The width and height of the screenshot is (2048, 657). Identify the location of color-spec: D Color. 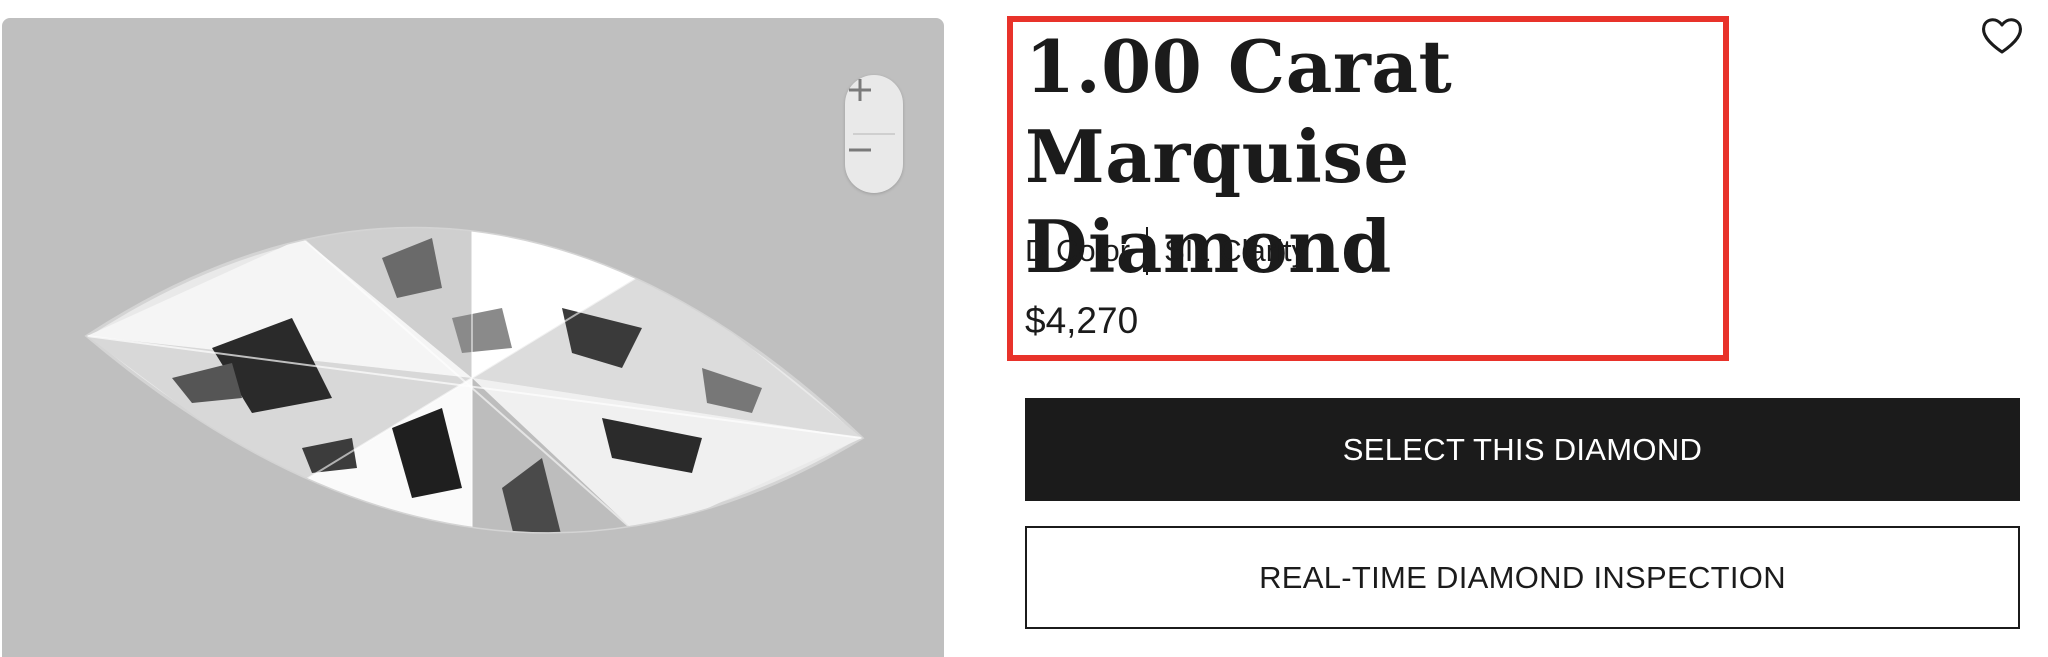
(1078, 250).